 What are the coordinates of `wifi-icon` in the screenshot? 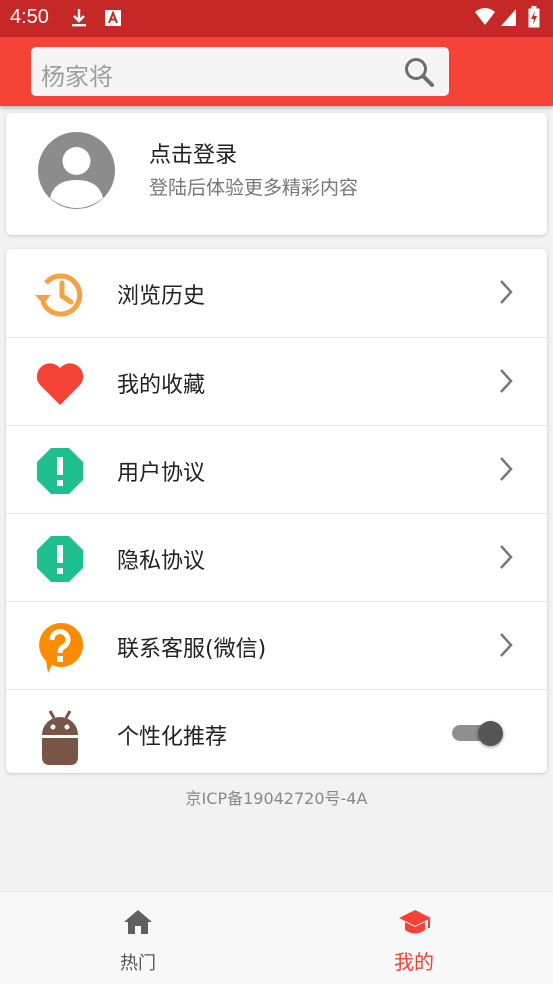 It's located at (485, 19).